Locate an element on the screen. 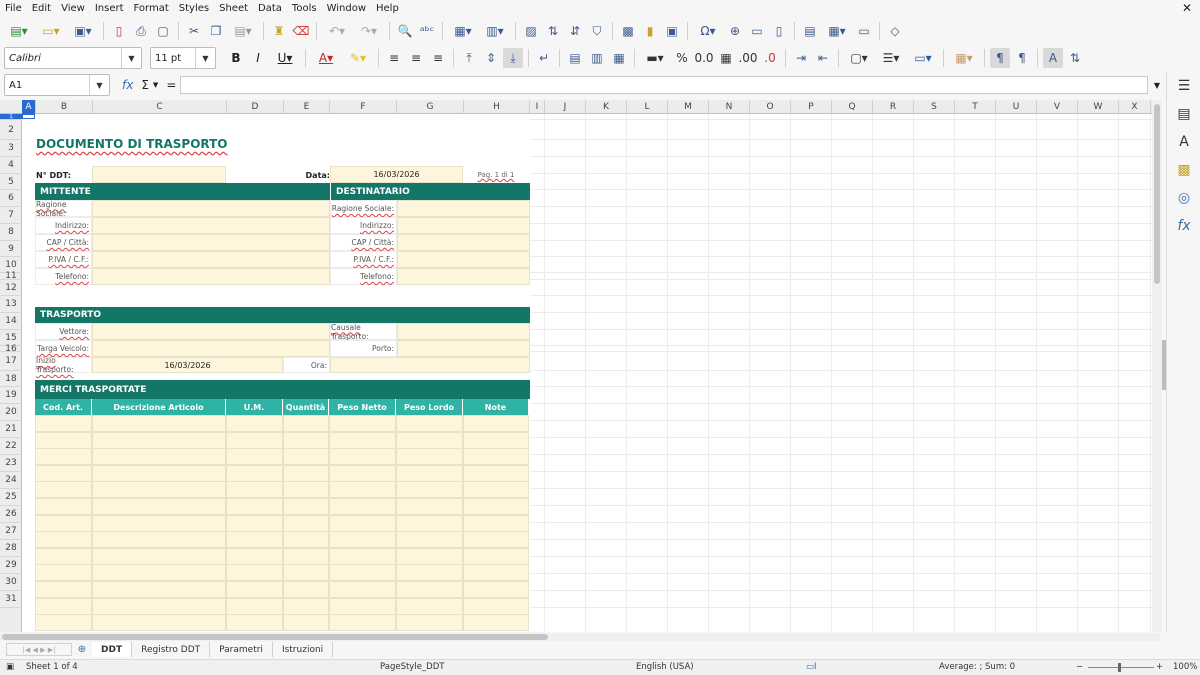  row-header: 17 is located at coordinates (11, 361).